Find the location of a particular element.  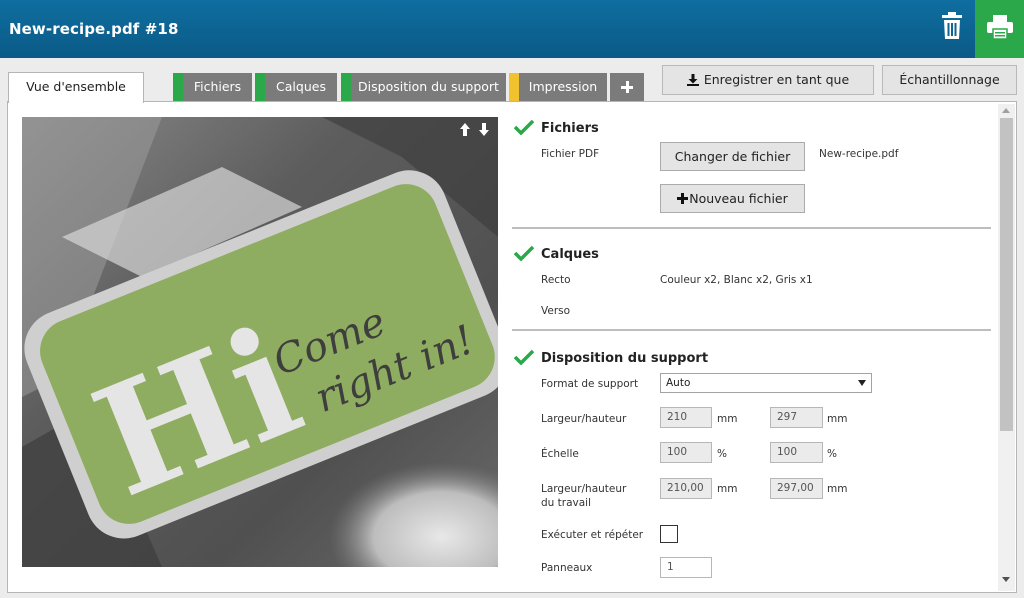

section-title-files: Fichiers is located at coordinates (570, 128).